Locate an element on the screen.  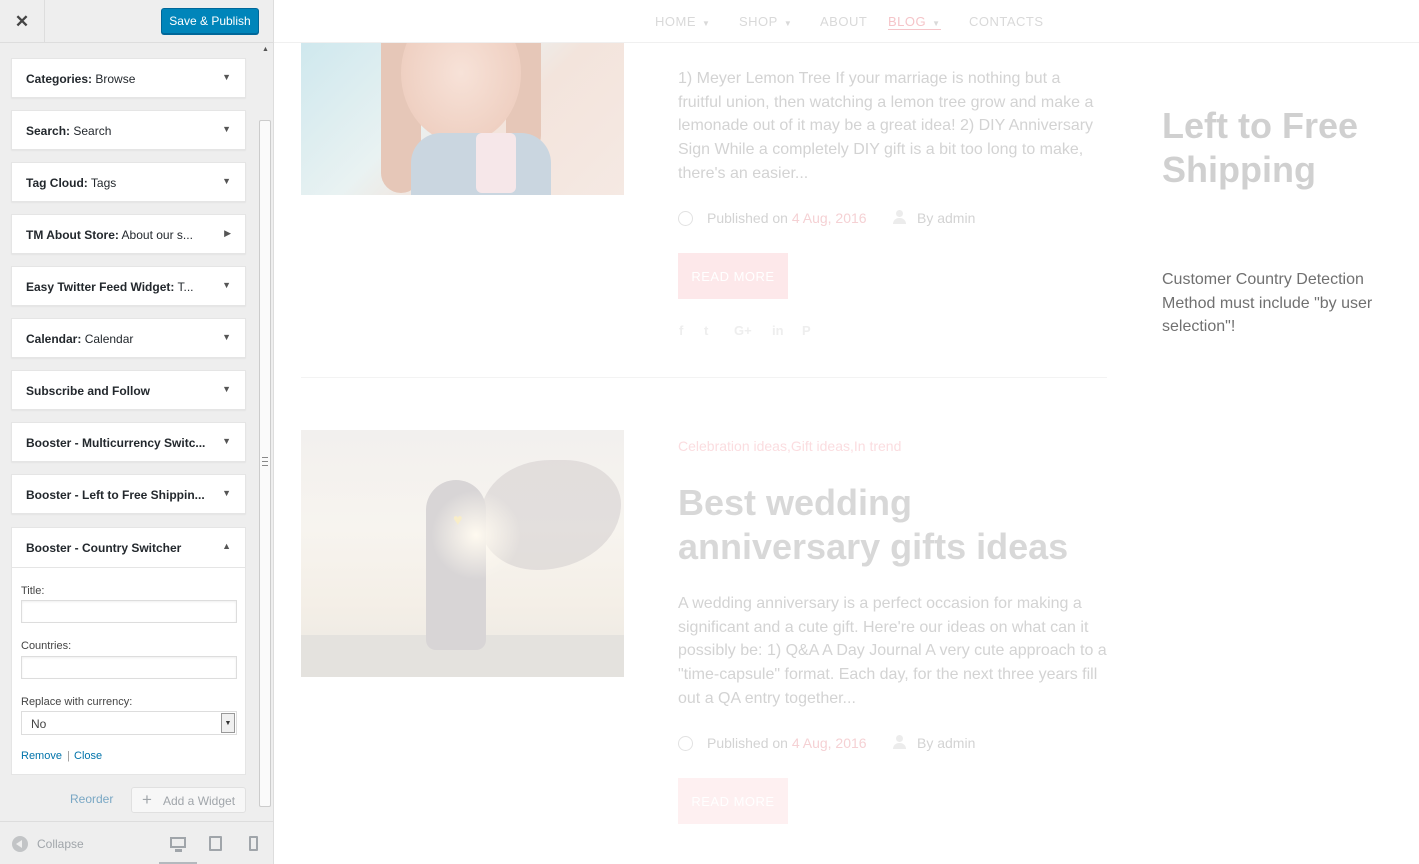
nav-item-about: ABOUT is located at coordinates (843, 21).